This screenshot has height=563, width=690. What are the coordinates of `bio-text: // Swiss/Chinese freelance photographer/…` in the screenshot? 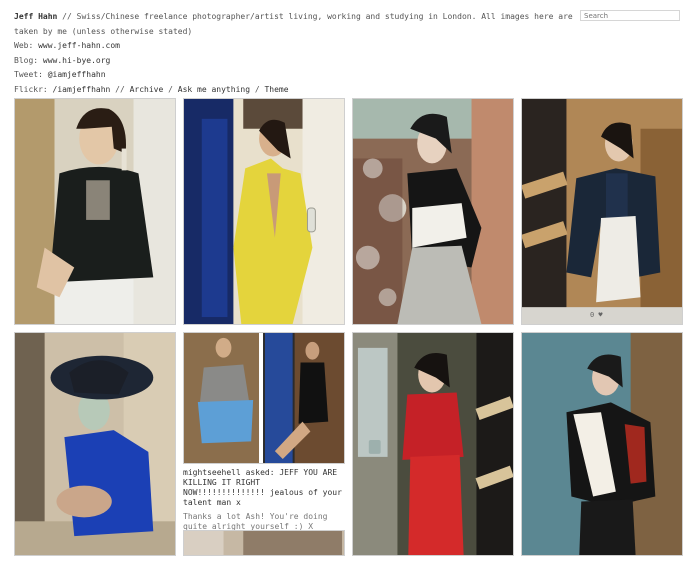 It's located at (293, 24).